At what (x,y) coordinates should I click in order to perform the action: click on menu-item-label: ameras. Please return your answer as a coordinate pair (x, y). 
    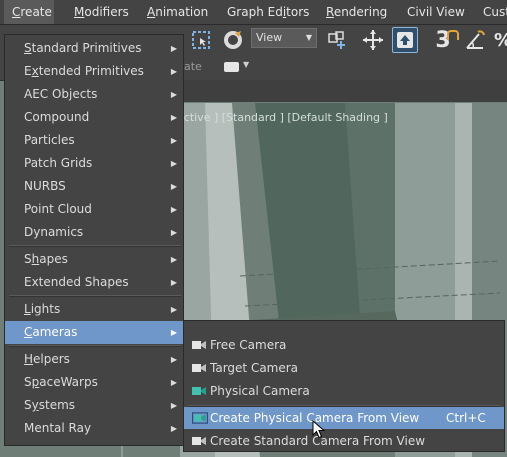
    Looking at the image, I should click on (55, 332).